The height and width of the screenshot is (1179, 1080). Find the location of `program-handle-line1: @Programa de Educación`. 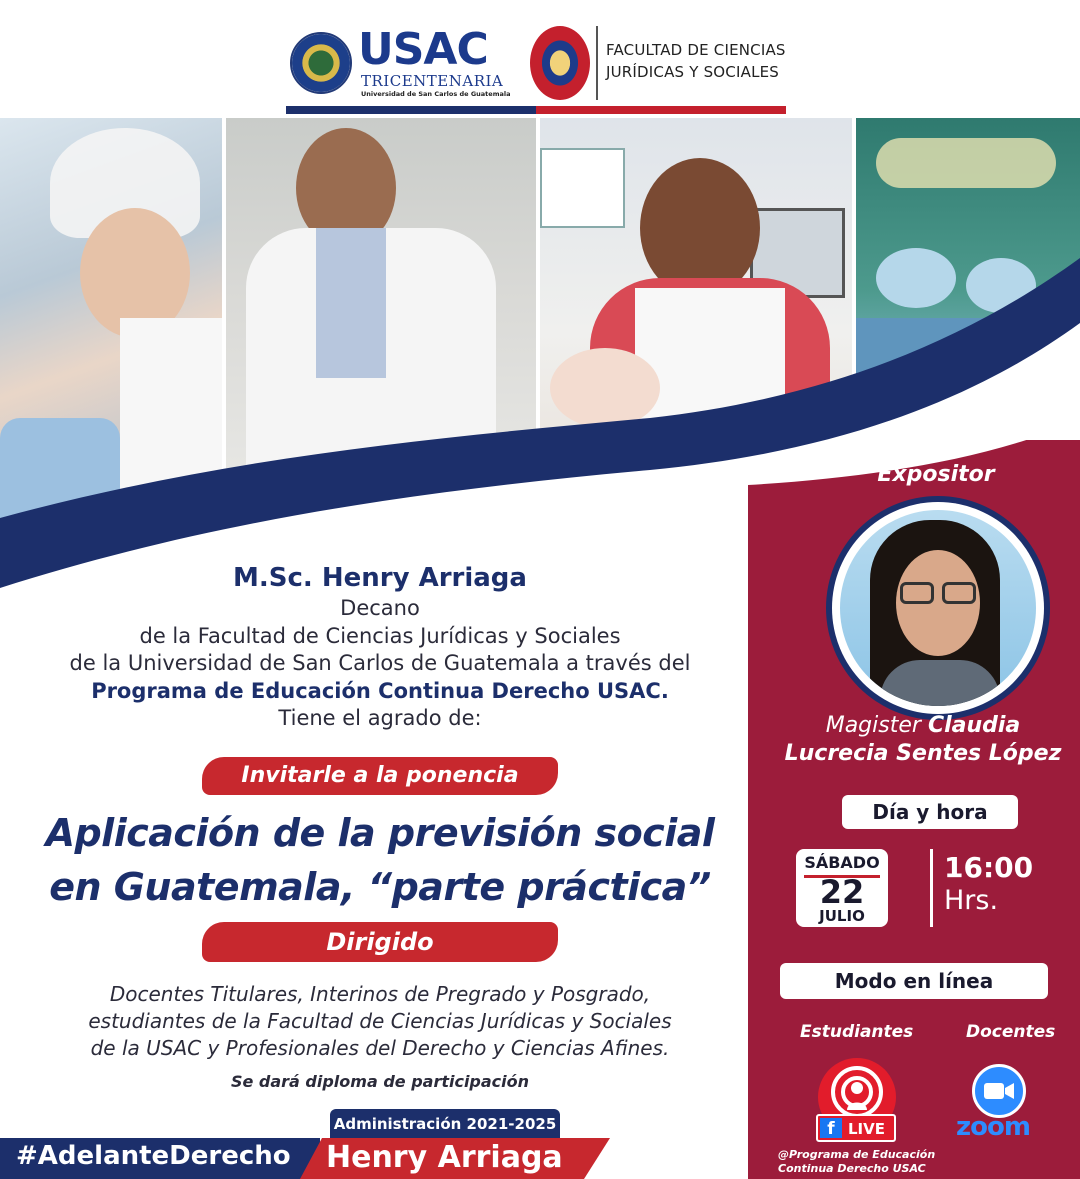

program-handle-line1: @Programa de Educación is located at coordinates (857, 1154).